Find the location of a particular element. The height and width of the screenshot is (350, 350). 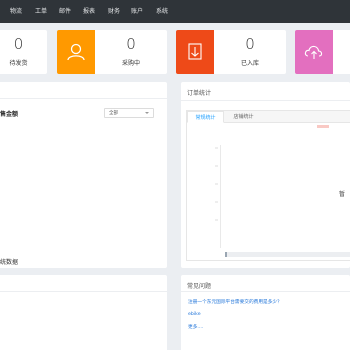

nav-item-reports: 报表 is located at coordinates (89, 11).